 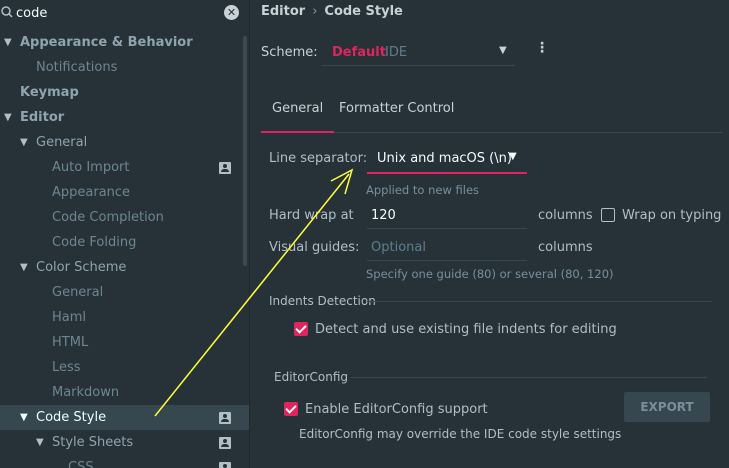 What do you see at coordinates (124, 42) in the screenshot?
I see `sidebar-item-appearance-behavior: ▼ Appearance & Behavior` at bounding box center [124, 42].